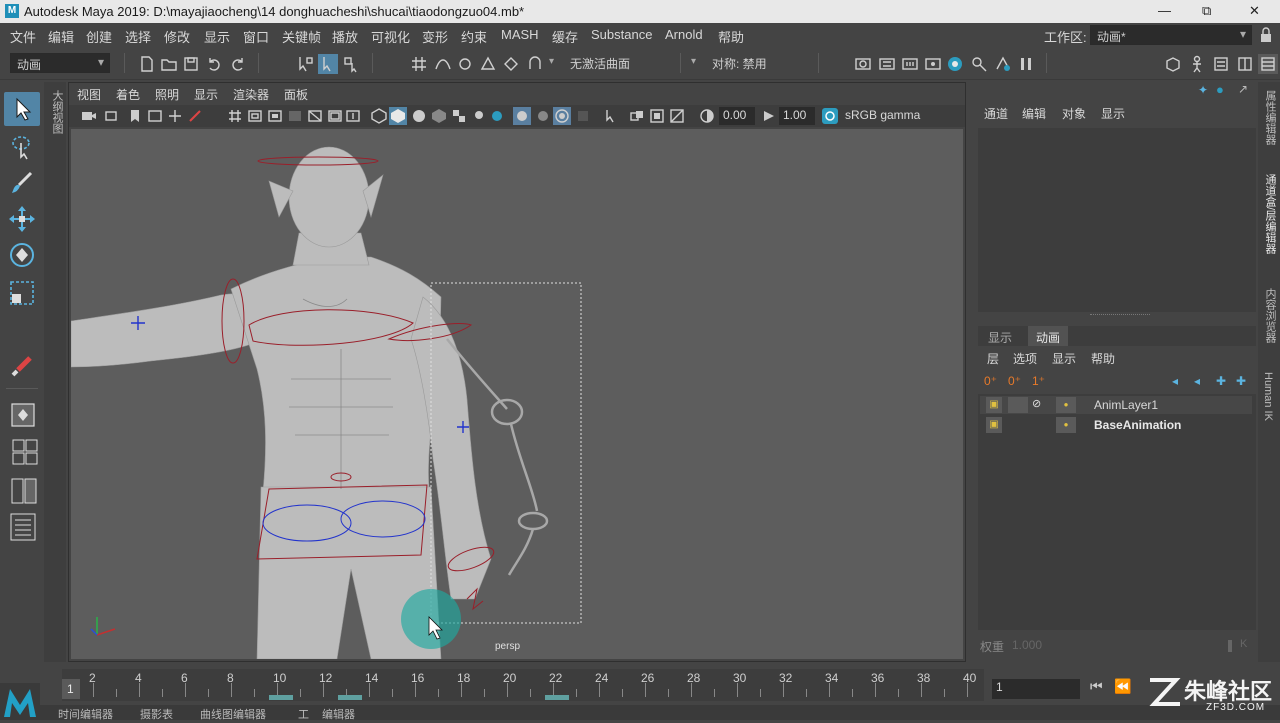  I want to click on undo-icon, so click(214, 64).